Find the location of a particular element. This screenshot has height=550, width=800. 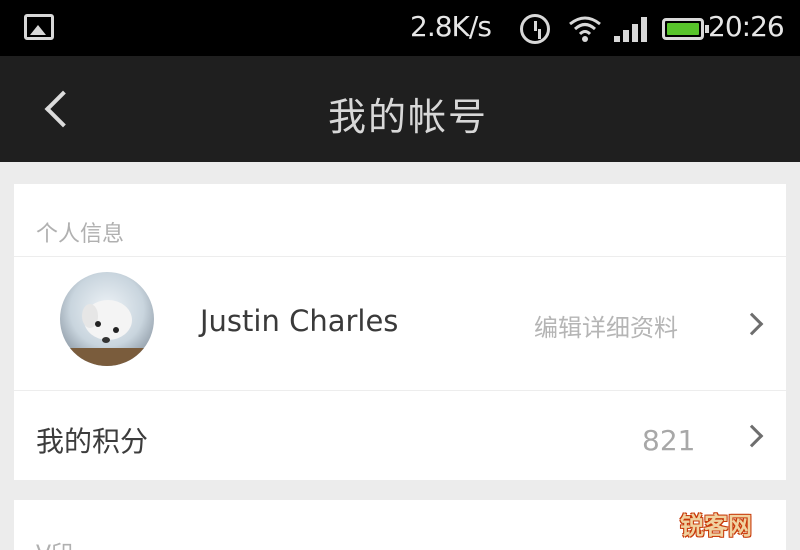

cell-signal-icon is located at coordinates (630, 29).